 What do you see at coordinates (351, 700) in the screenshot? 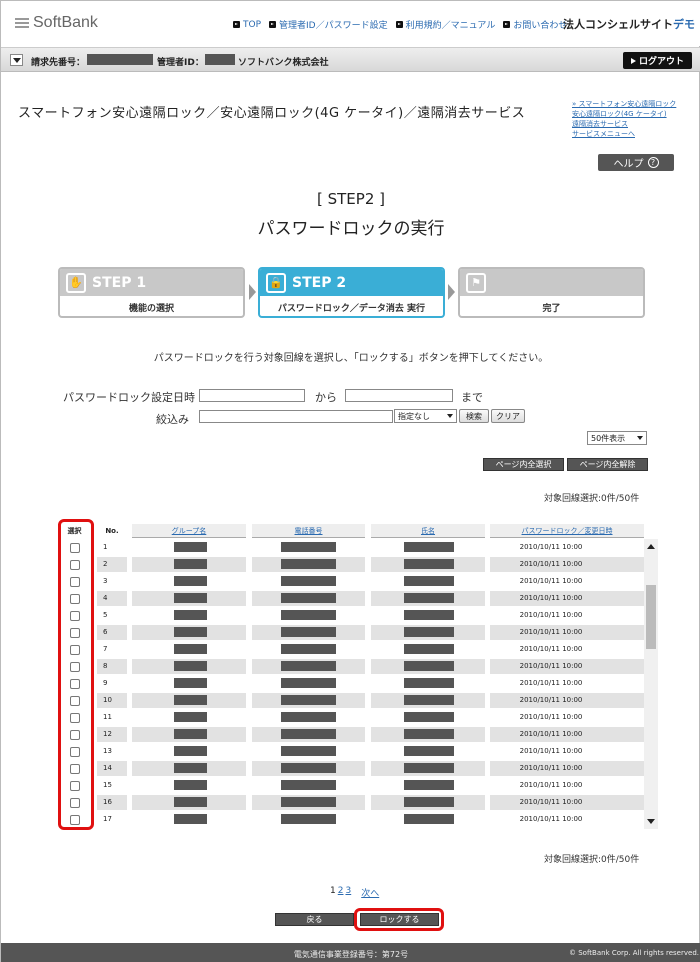
I see `table-row: 10 2010/10/11 10:00` at bounding box center [351, 700].